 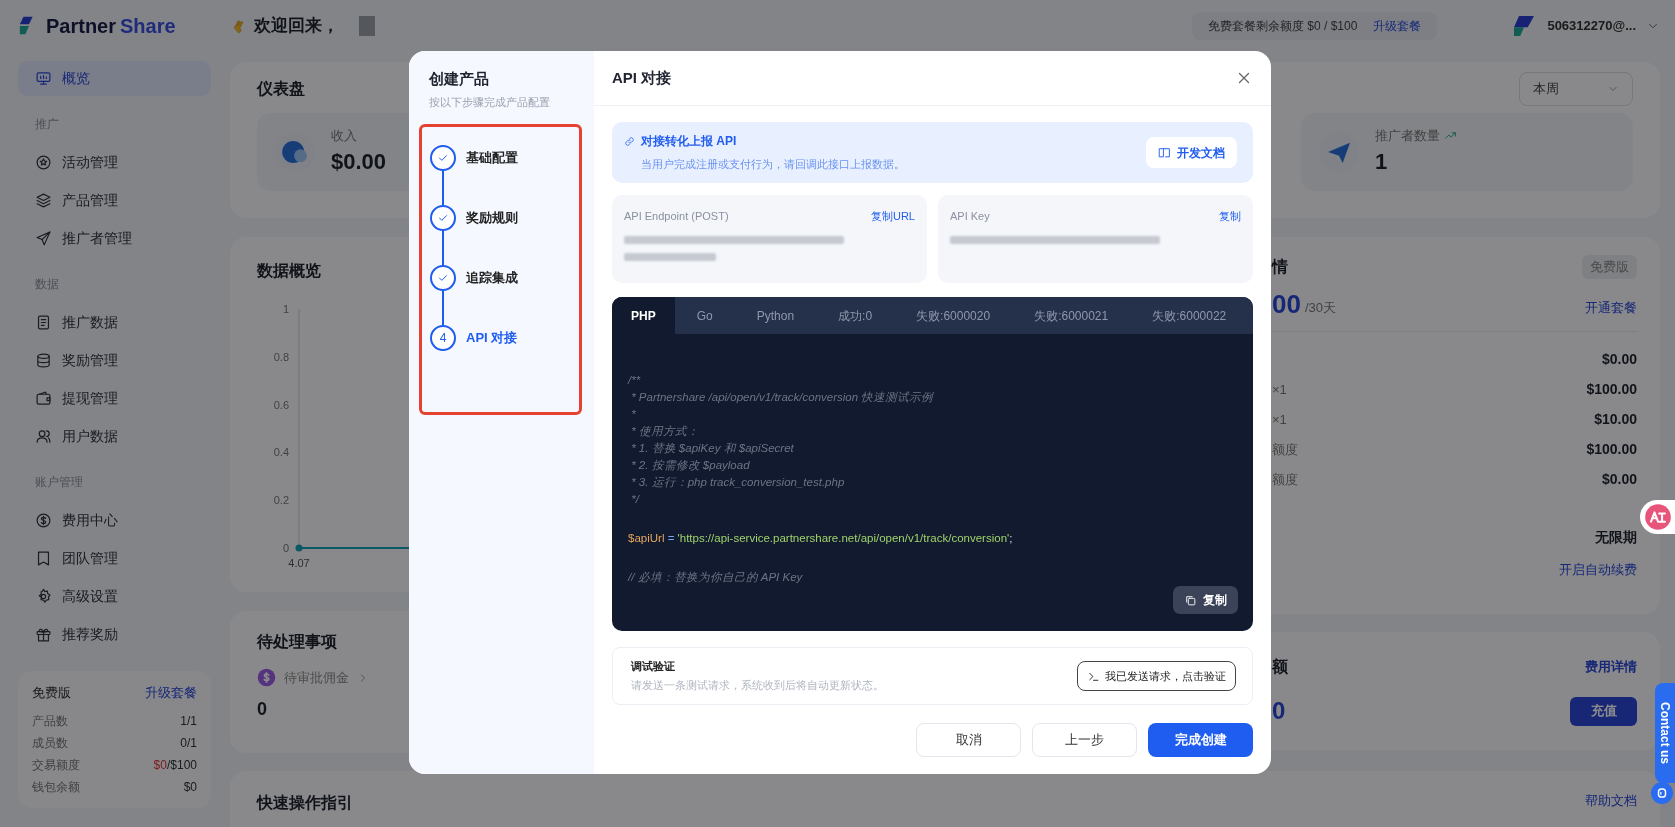 I want to click on plan-row-value: $0, so click(x=190, y=787).